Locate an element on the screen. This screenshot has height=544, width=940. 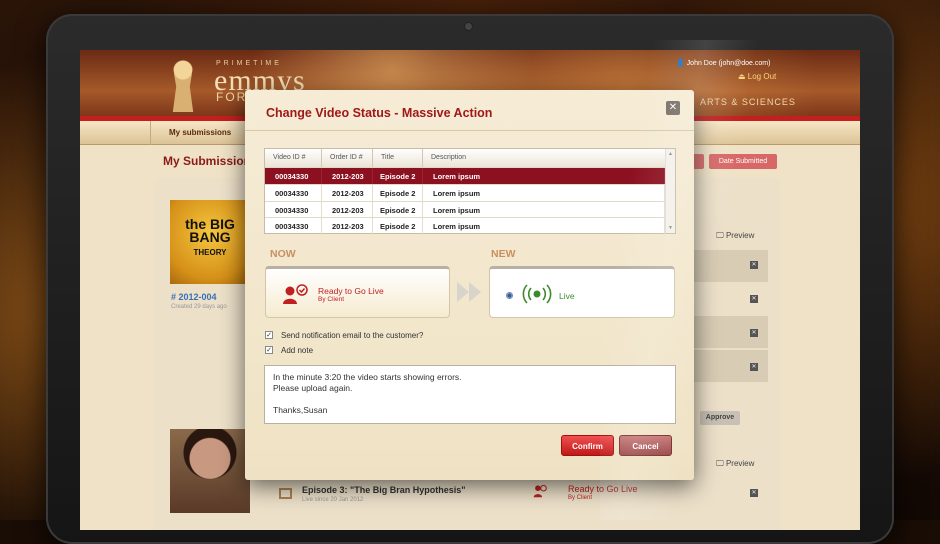
episode-subtitle: Live since 20 Jan 2012 is located at coordinates (333, 500).